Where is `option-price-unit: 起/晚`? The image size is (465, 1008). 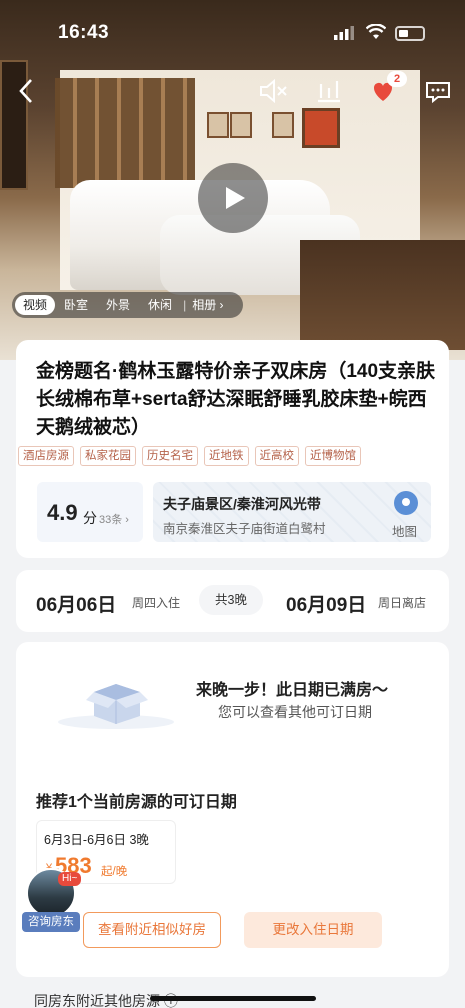
option-price-unit: 起/晚 is located at coordinates (114, 872).